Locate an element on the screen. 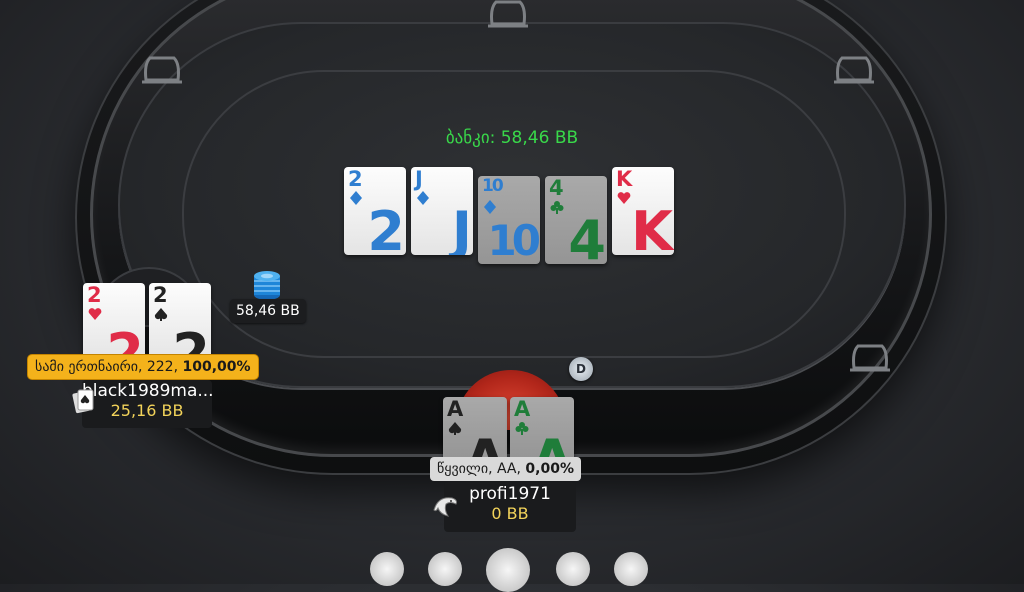  player-info-bottom: profi1971 0 BB is located at coordinates (510, 507).